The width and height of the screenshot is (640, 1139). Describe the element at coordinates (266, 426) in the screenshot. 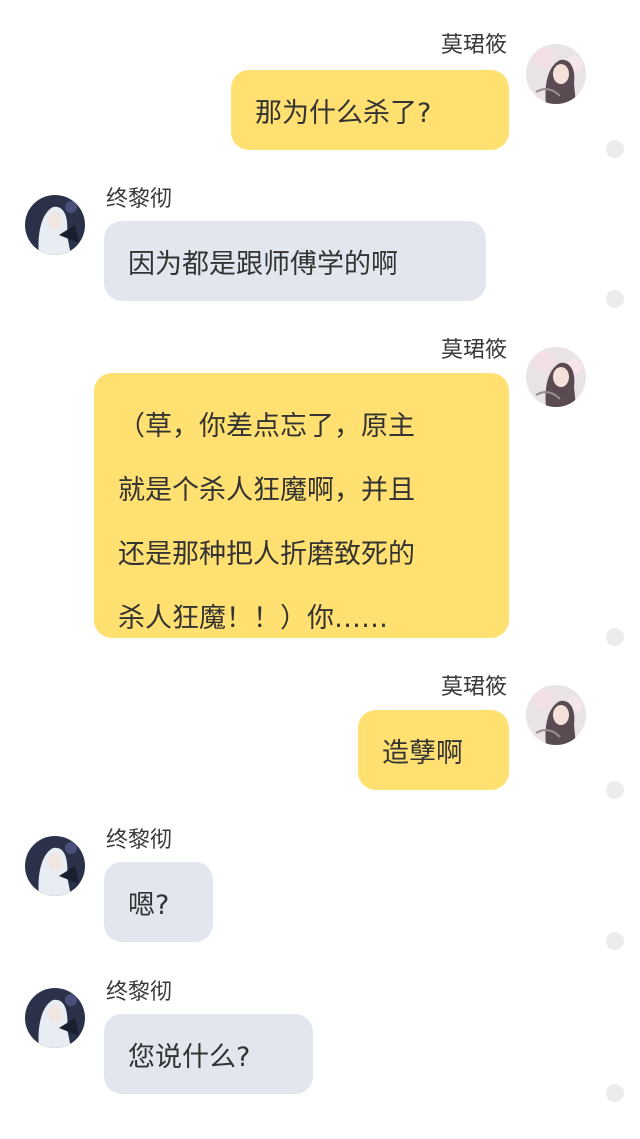

I see `message-text-line: （草，你差点忘了，原主` at that location.